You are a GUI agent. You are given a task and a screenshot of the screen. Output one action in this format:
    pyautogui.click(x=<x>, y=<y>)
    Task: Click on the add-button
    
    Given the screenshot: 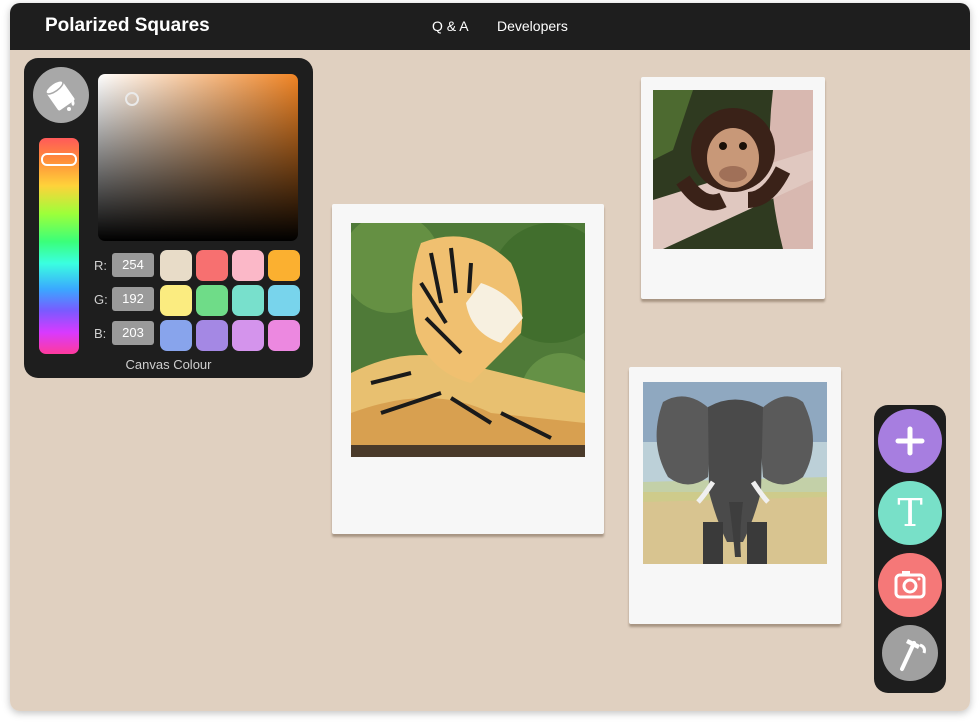 What is the action you would take?
    pyautogui.click(x=910, y=441)
    